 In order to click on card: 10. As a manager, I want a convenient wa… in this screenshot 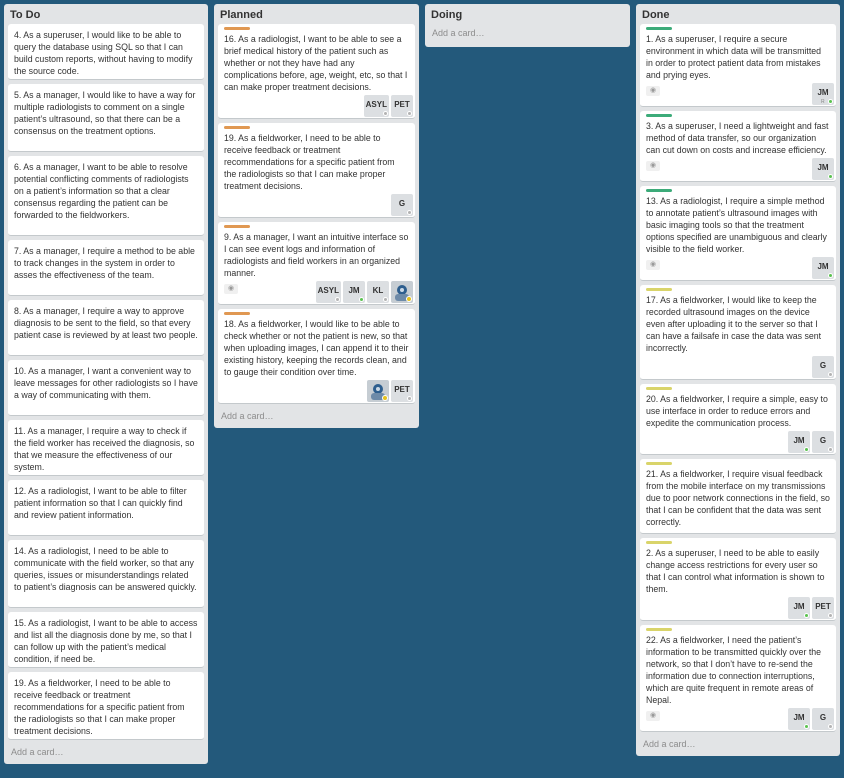, I will do `click(106, 388)`.